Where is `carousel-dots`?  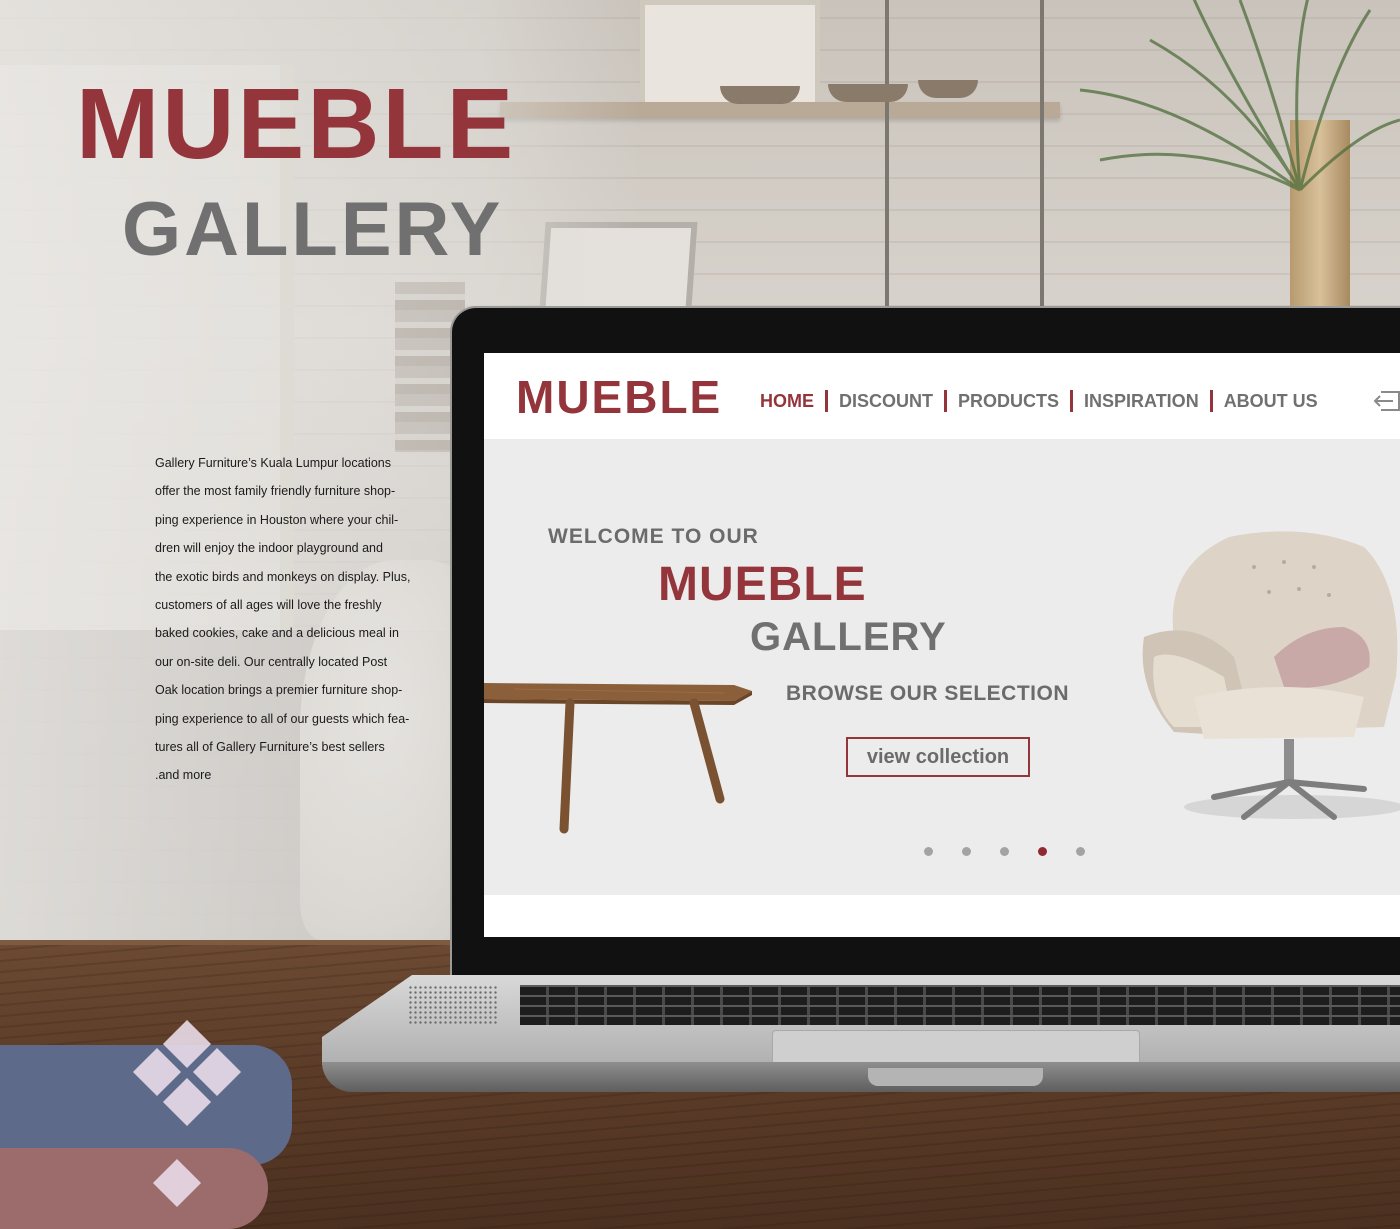
carousel-dots is located at coordinates (1004, 851).